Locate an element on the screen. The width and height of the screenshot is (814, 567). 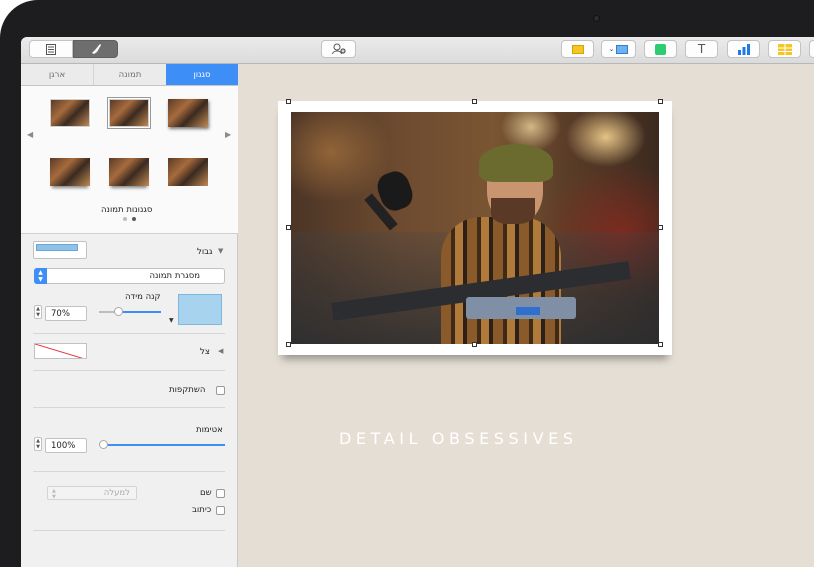
media-button: ⌄ is located at coordinates (618, 49).